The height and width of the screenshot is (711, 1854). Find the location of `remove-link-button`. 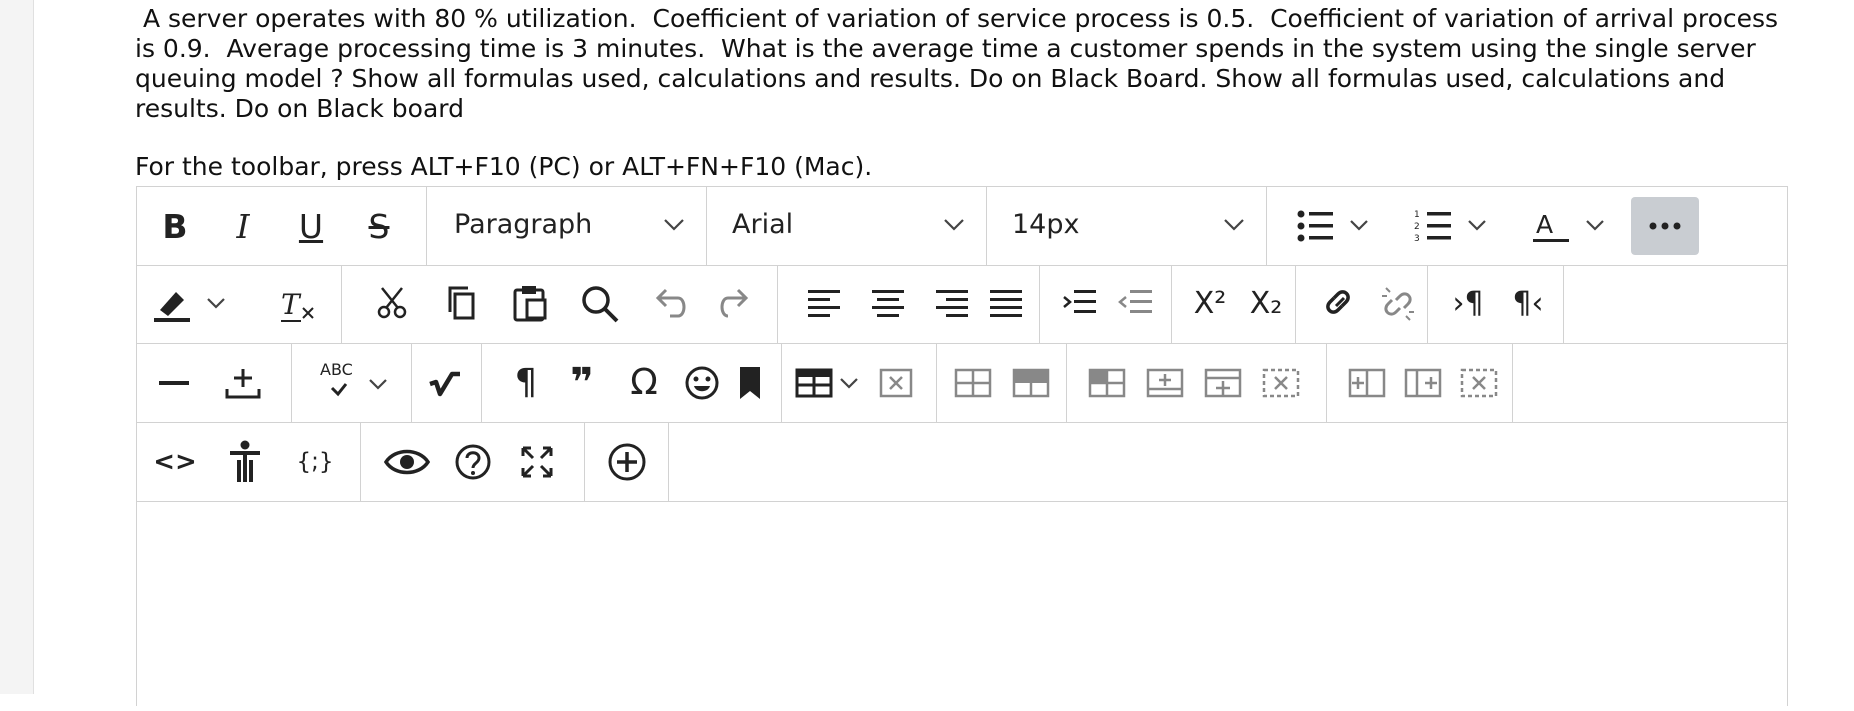

remove-link-button is located at coordinates (1398, 304).